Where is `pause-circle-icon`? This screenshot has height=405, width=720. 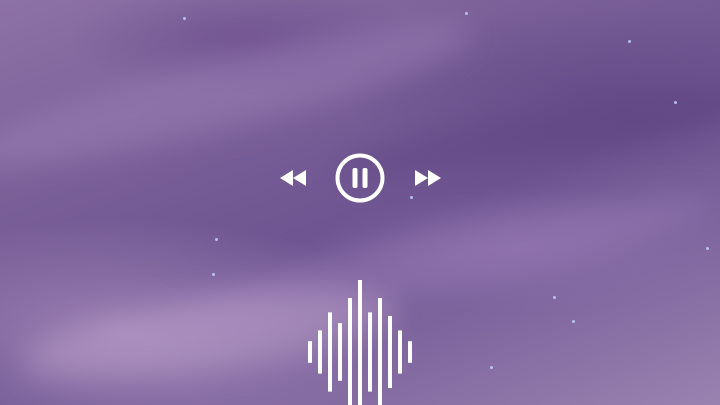
pause-circle-icon is located at coordinates (360, 178).